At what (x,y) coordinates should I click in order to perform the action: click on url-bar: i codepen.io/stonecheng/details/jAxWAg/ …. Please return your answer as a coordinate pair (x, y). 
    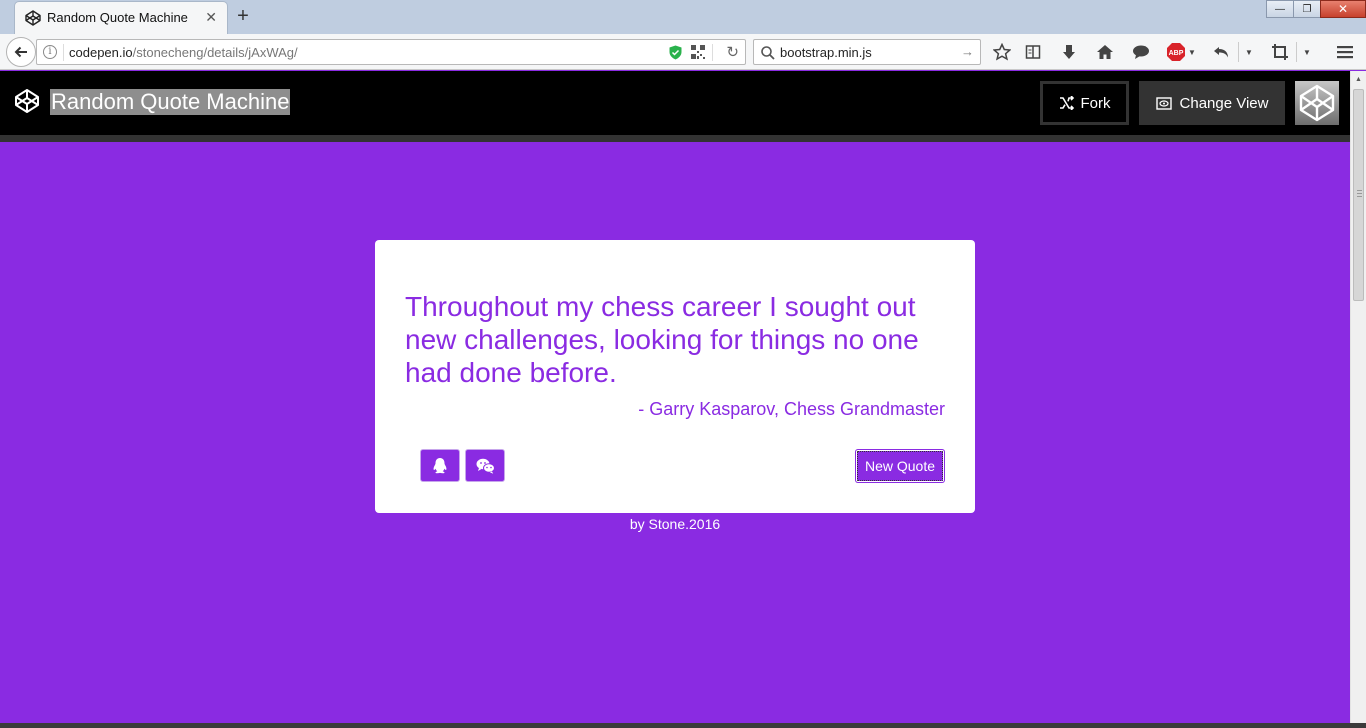
    Looking at the image, I should click on (391, 52).